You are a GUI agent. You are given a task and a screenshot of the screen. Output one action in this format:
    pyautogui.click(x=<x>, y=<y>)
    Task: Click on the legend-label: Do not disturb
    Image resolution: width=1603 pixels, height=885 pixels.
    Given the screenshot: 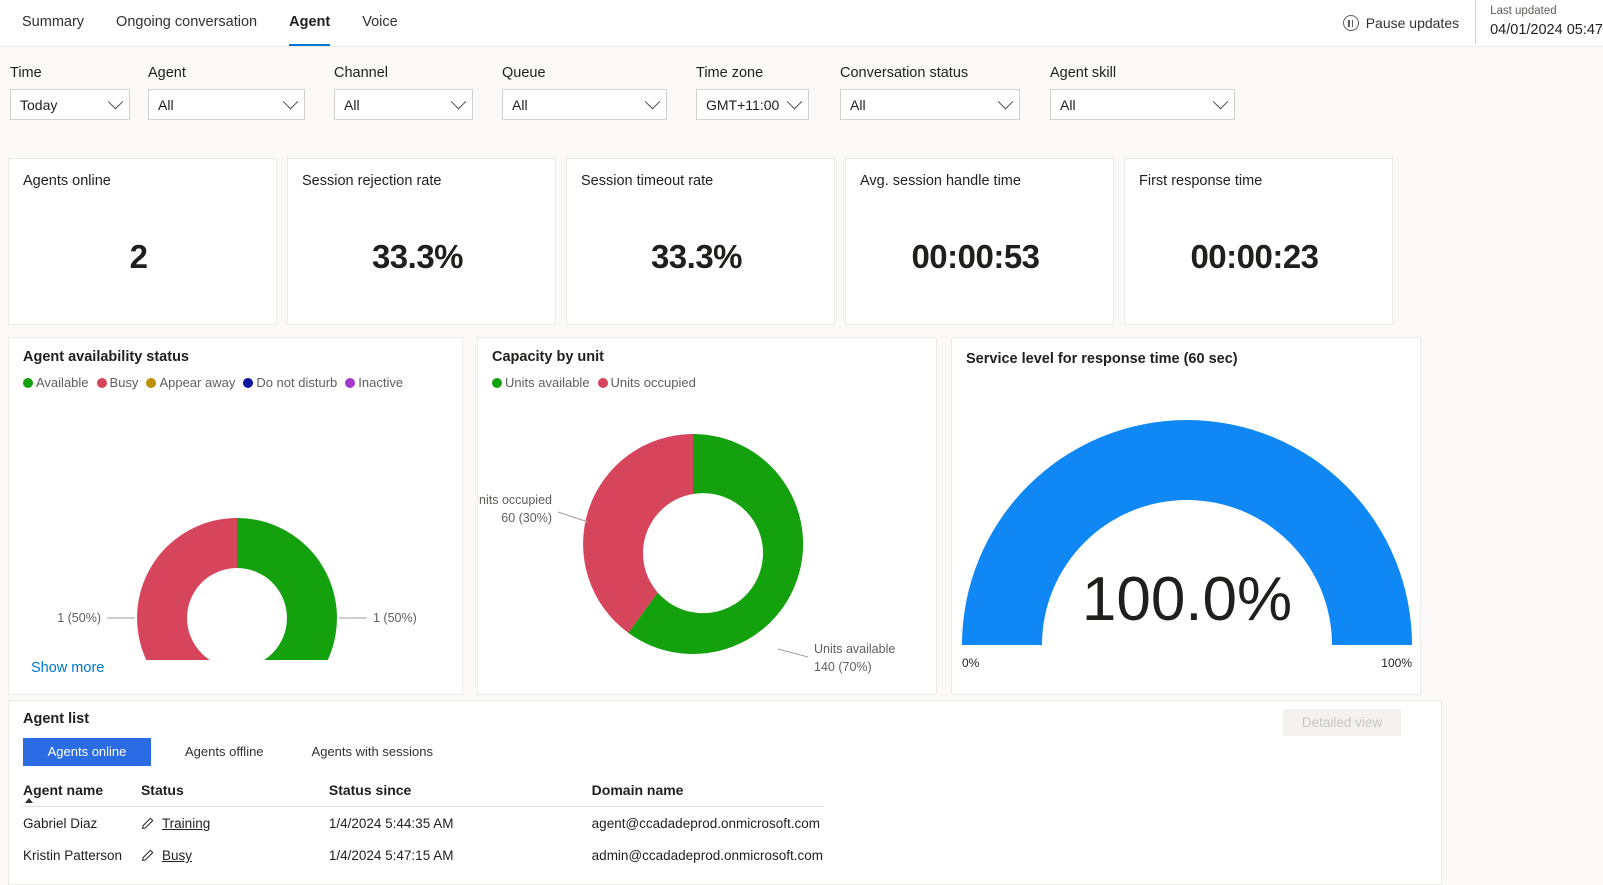 What is the action you would take?
    pyautogui.click(x=297, y=382)
    